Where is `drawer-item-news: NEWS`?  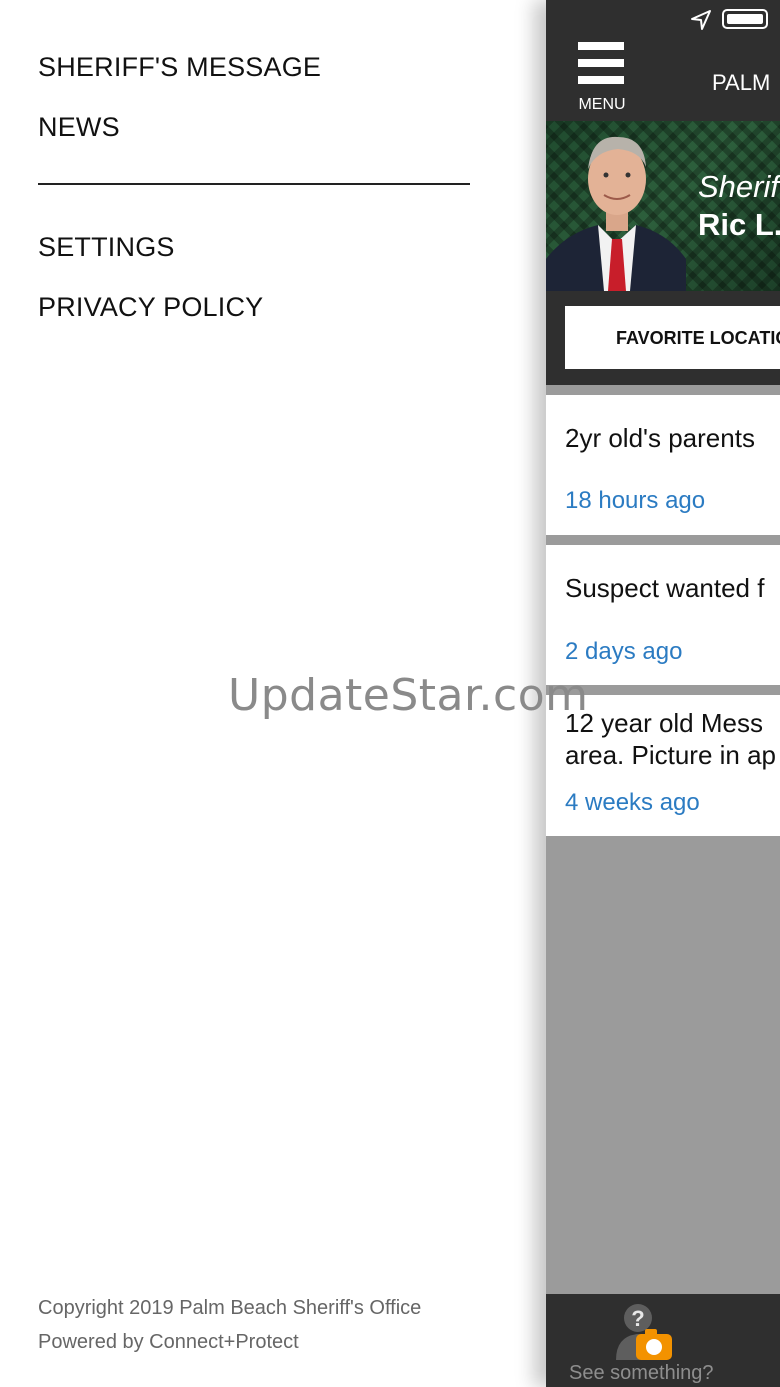 drawer-item-news: NEWS is located at coordinates (79, 127).